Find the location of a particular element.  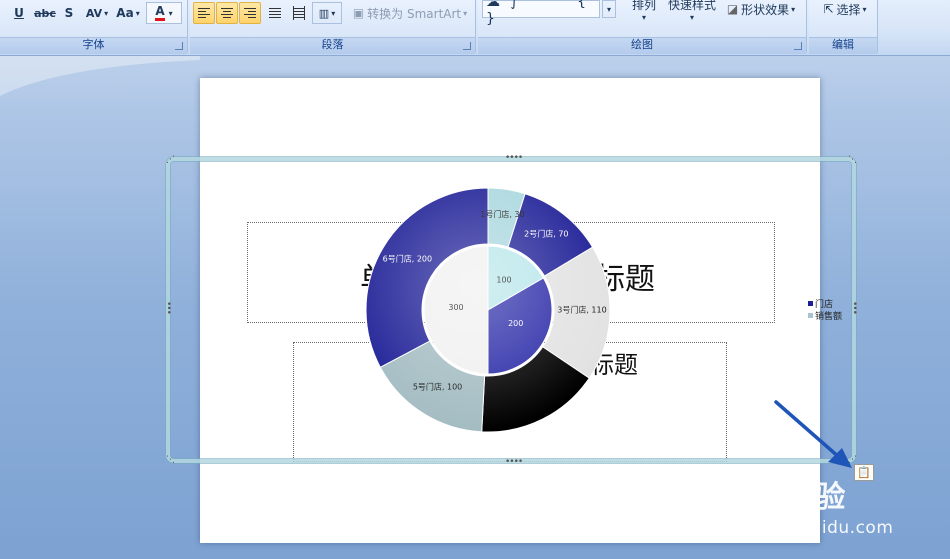

paragraph-group-label: 段落 is located at coordinates (332, 44).